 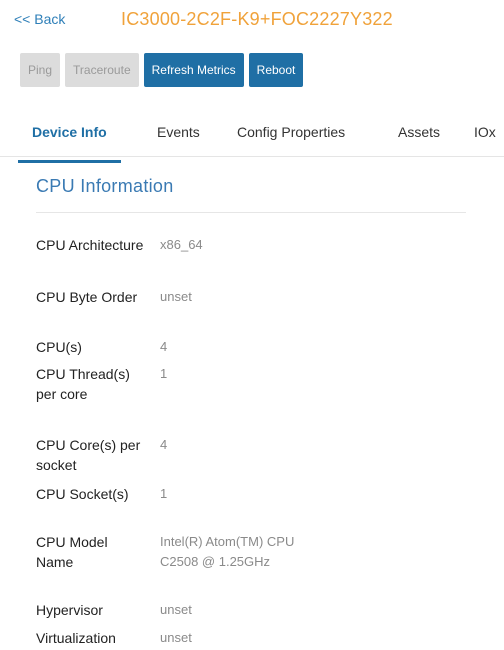 I want to click on kv-key: Hypervisor, so click(x=69, y=610).